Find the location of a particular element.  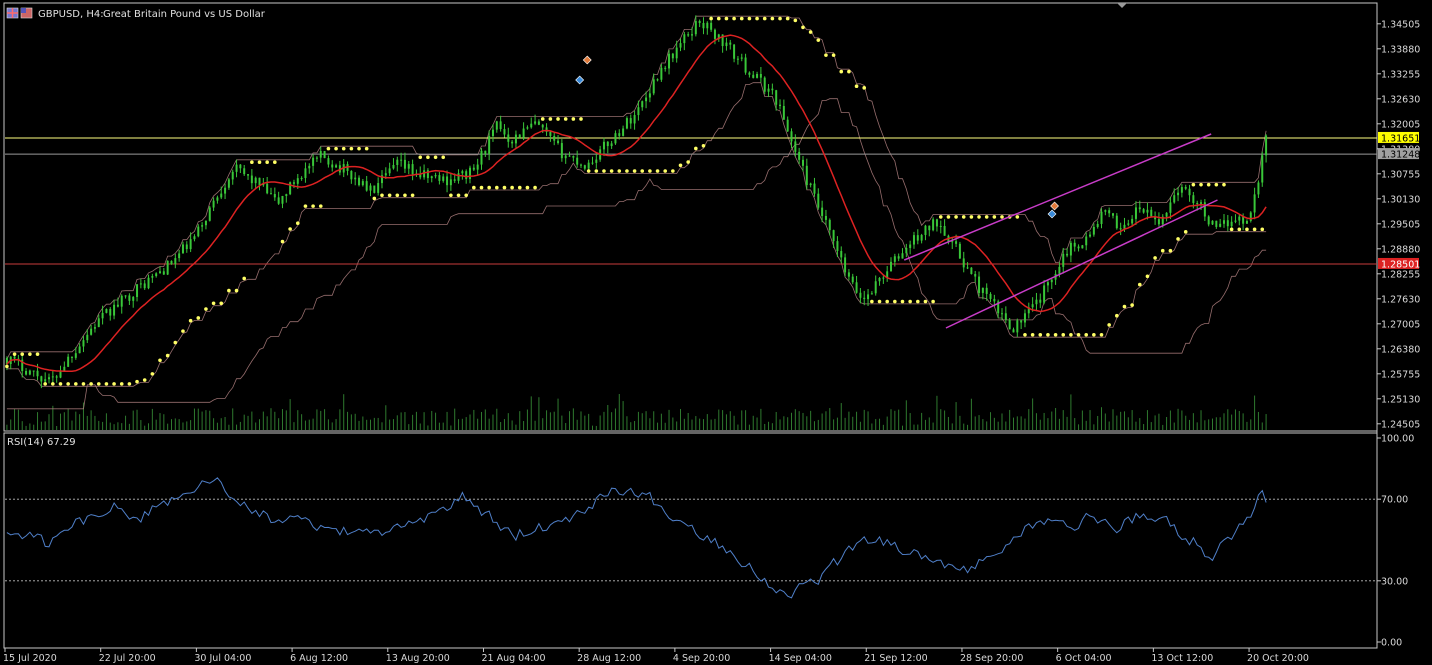

sell-marker-icon is located at coordinates (587, 60).